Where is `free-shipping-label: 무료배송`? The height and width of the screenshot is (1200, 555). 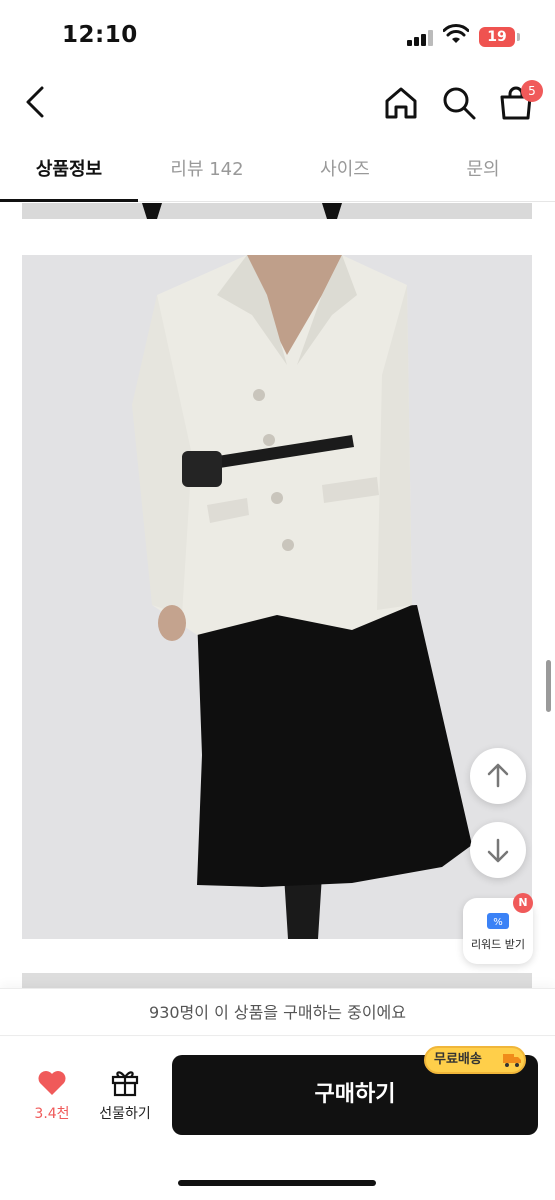 free-shipping-label: 무료배송 is located at coordinates (458, 1059).